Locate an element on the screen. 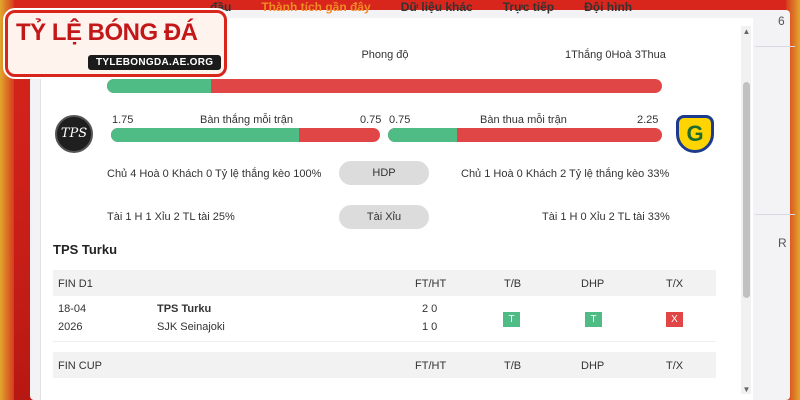  hdp-home-text: Chủ 4 Hoà 0 Khách 0 Tỷ lệ thắng kèo 100% is located at coordinates (214, 174).